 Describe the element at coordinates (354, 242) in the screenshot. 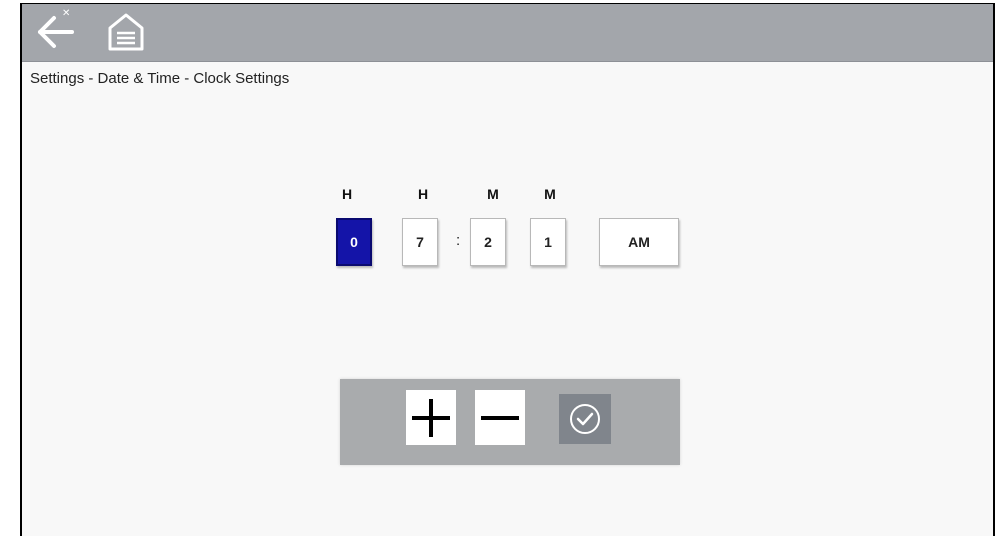

I see `hour-tens-digit: 0` at that location.